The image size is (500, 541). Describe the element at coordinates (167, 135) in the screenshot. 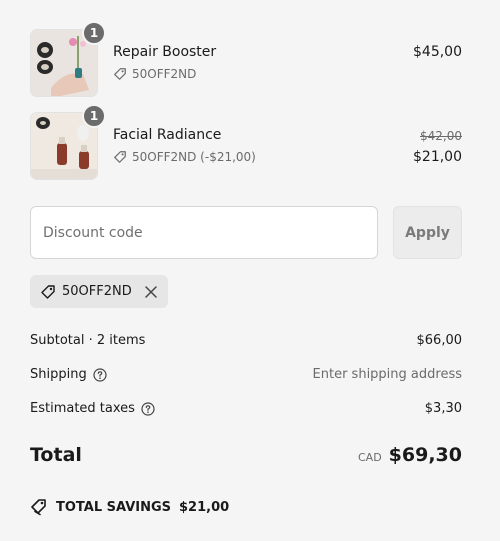

I see `product-name: Facial Radiance` at that location.